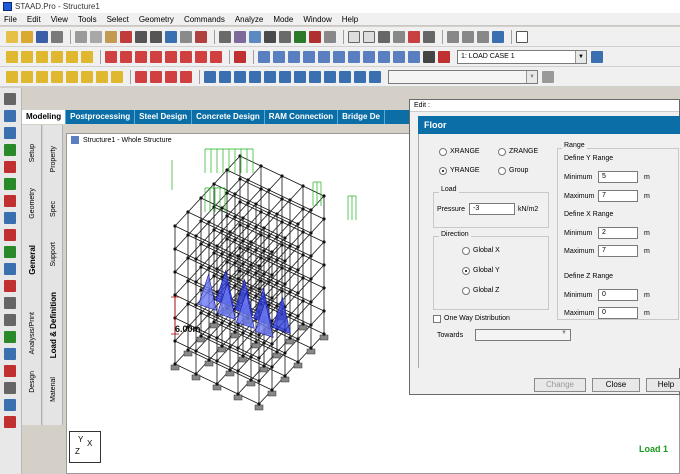 The image size is (680, 474). I want to click on radio-zrange, so click(502, 152).